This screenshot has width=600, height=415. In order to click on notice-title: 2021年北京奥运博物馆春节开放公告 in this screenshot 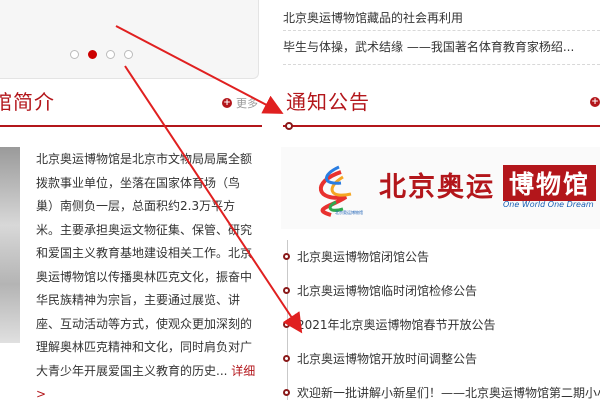, I will do `click(396, 325)`.